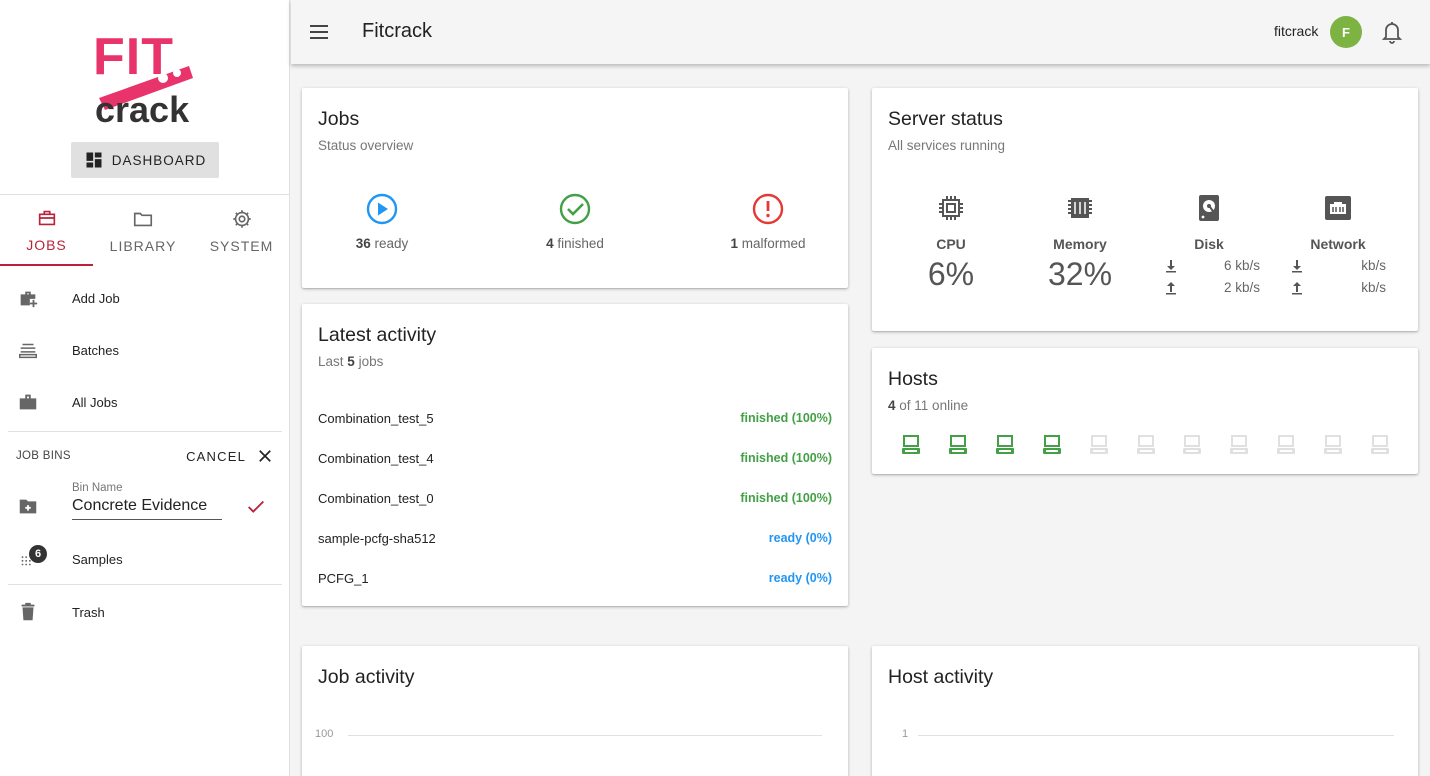 This screenshot has height=776, width=1430. What do you see at coordinates (145, 298) in the screenshot?
I see `nav-add-job: Add Job` at bounding box center [145, 298].